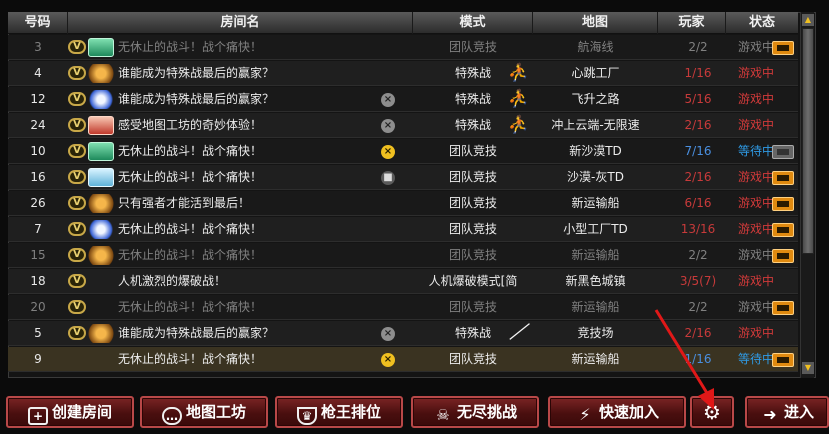  I want to click on room-number: 18, so click(38, 281).